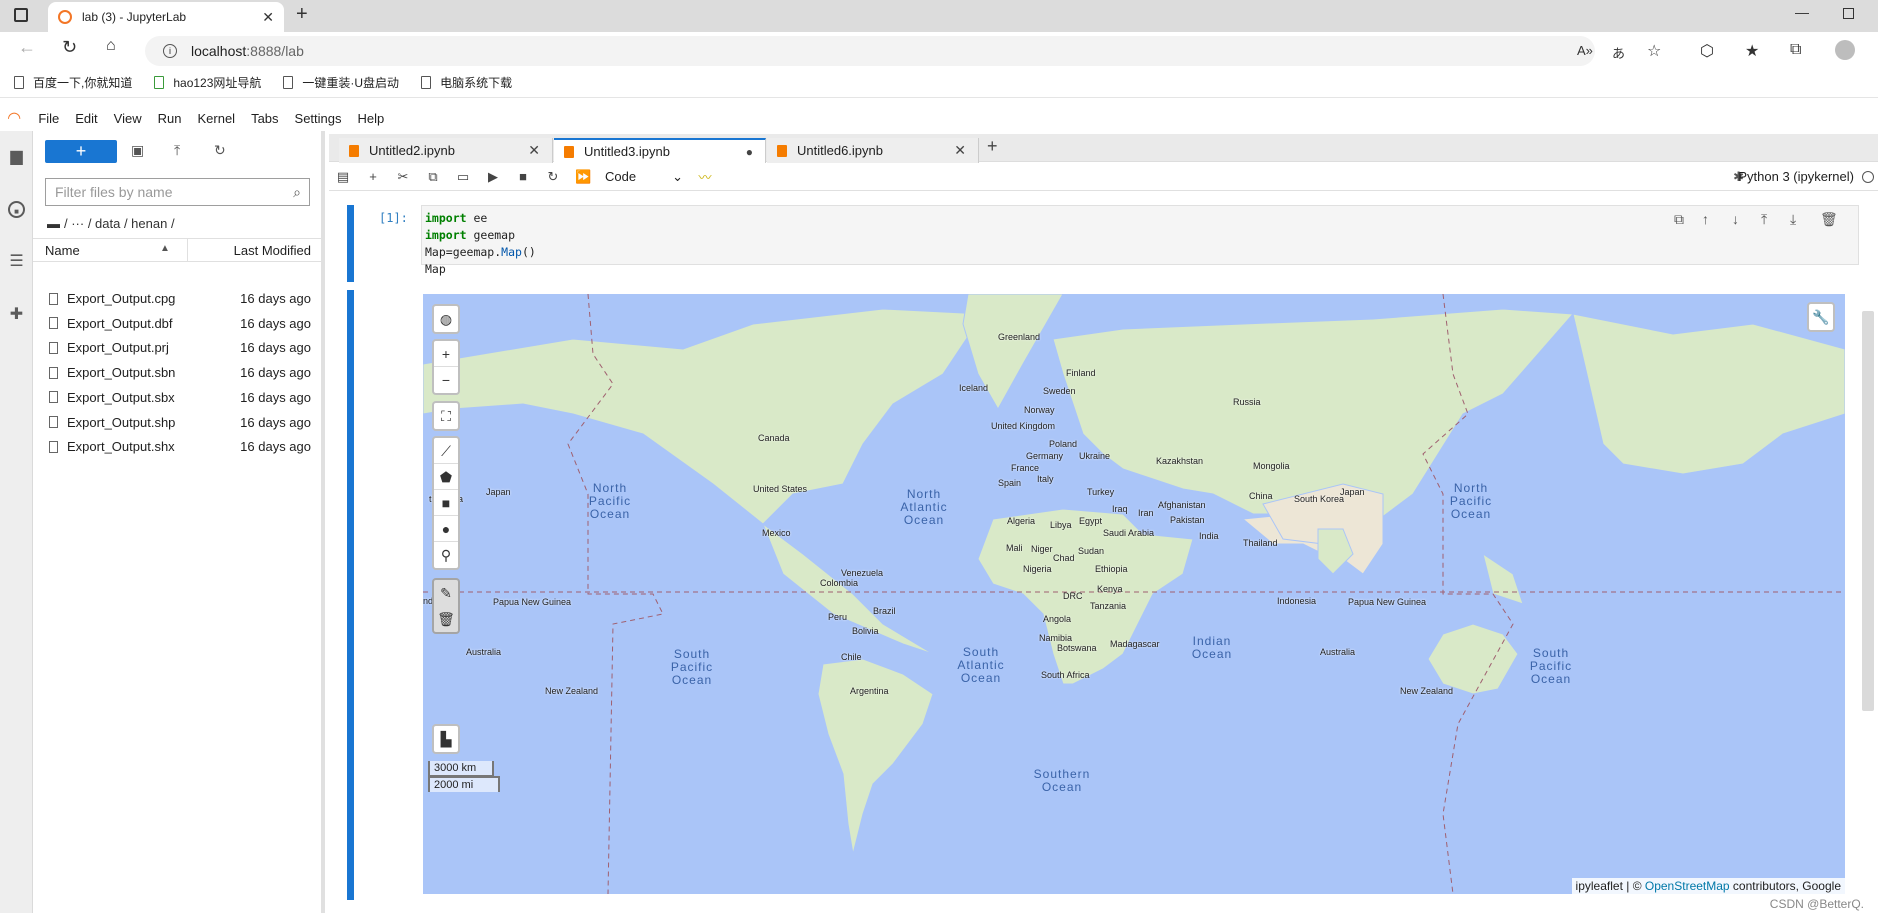  Describe the element at coordinates (350, 243) in the screenshot. I see `cell-collapser` at that location.